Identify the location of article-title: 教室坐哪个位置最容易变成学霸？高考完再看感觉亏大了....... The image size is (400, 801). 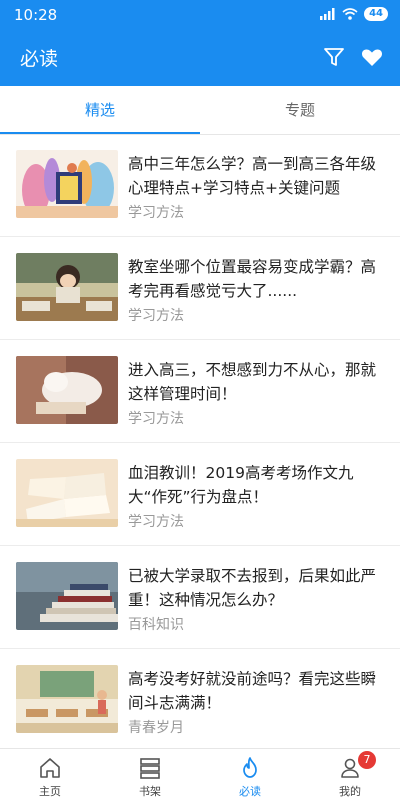
(252, 279).